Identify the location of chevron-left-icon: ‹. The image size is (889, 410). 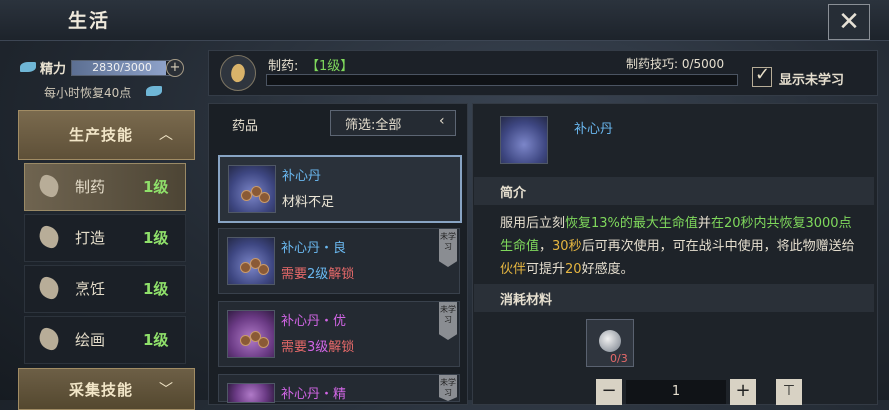
(442, 121).